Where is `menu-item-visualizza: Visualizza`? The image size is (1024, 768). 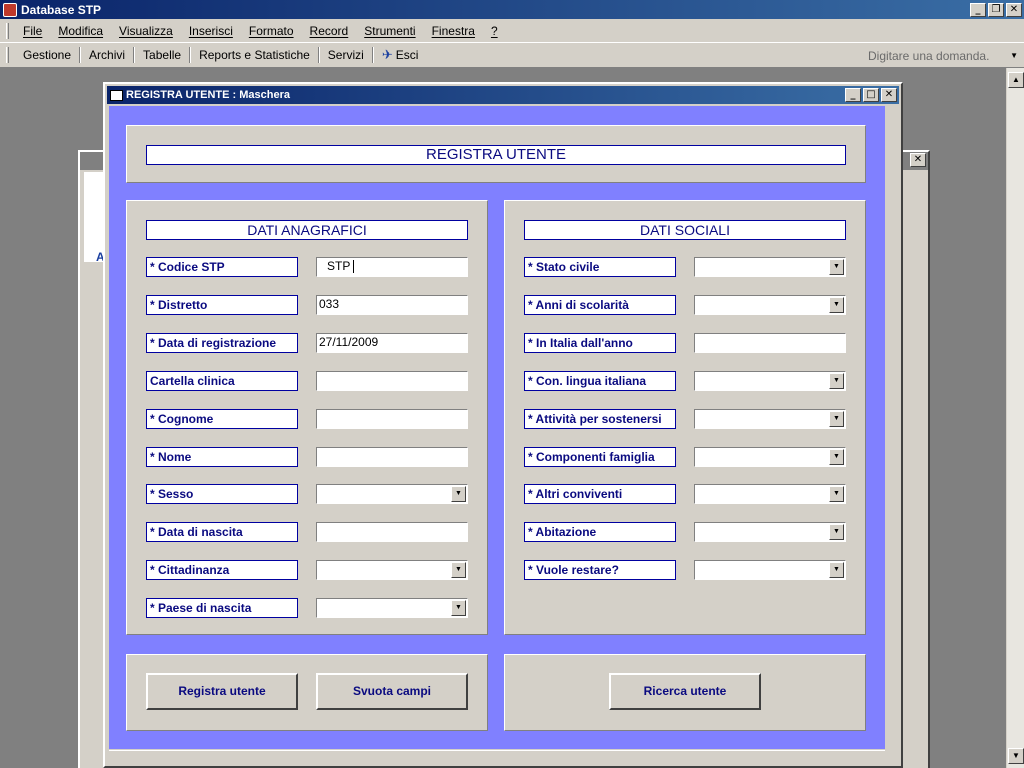
menu-item-visualizza: Visualizza is located at coordinates (146, 31).